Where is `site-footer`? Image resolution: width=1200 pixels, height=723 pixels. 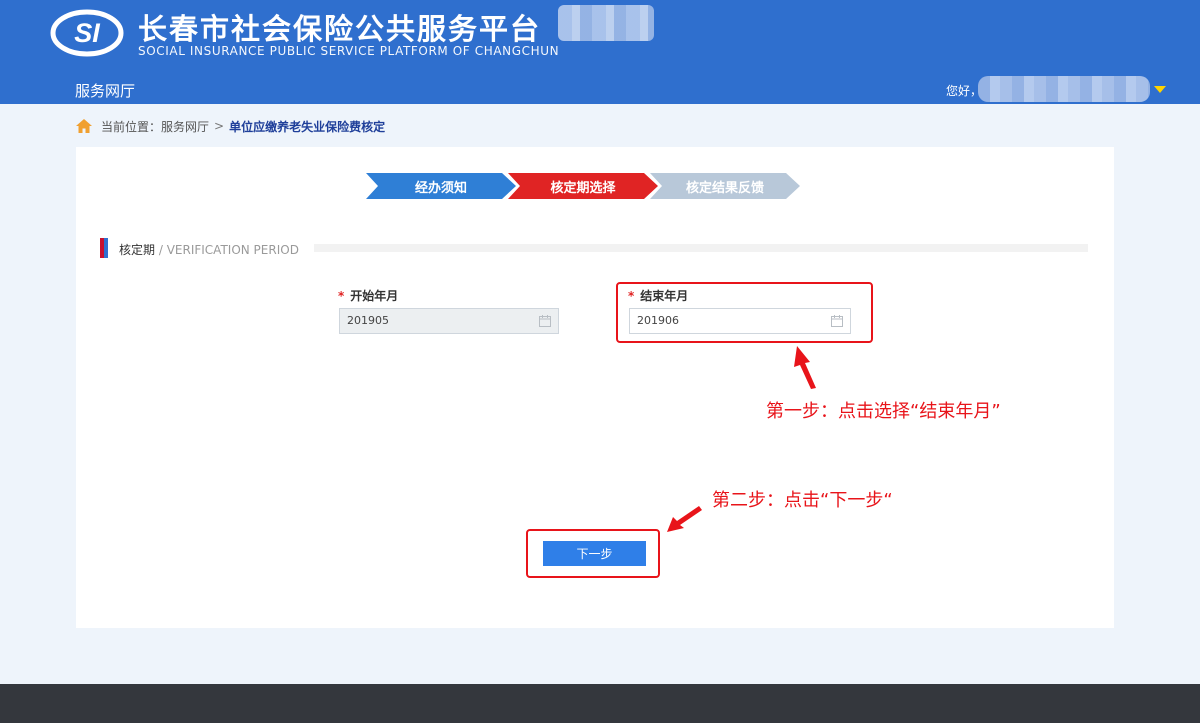 site-footer is located at coordinates (600, 703).